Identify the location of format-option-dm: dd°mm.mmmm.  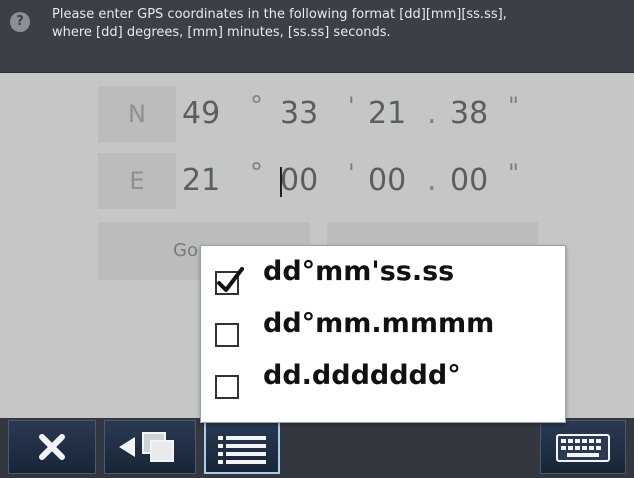
(384, 334).